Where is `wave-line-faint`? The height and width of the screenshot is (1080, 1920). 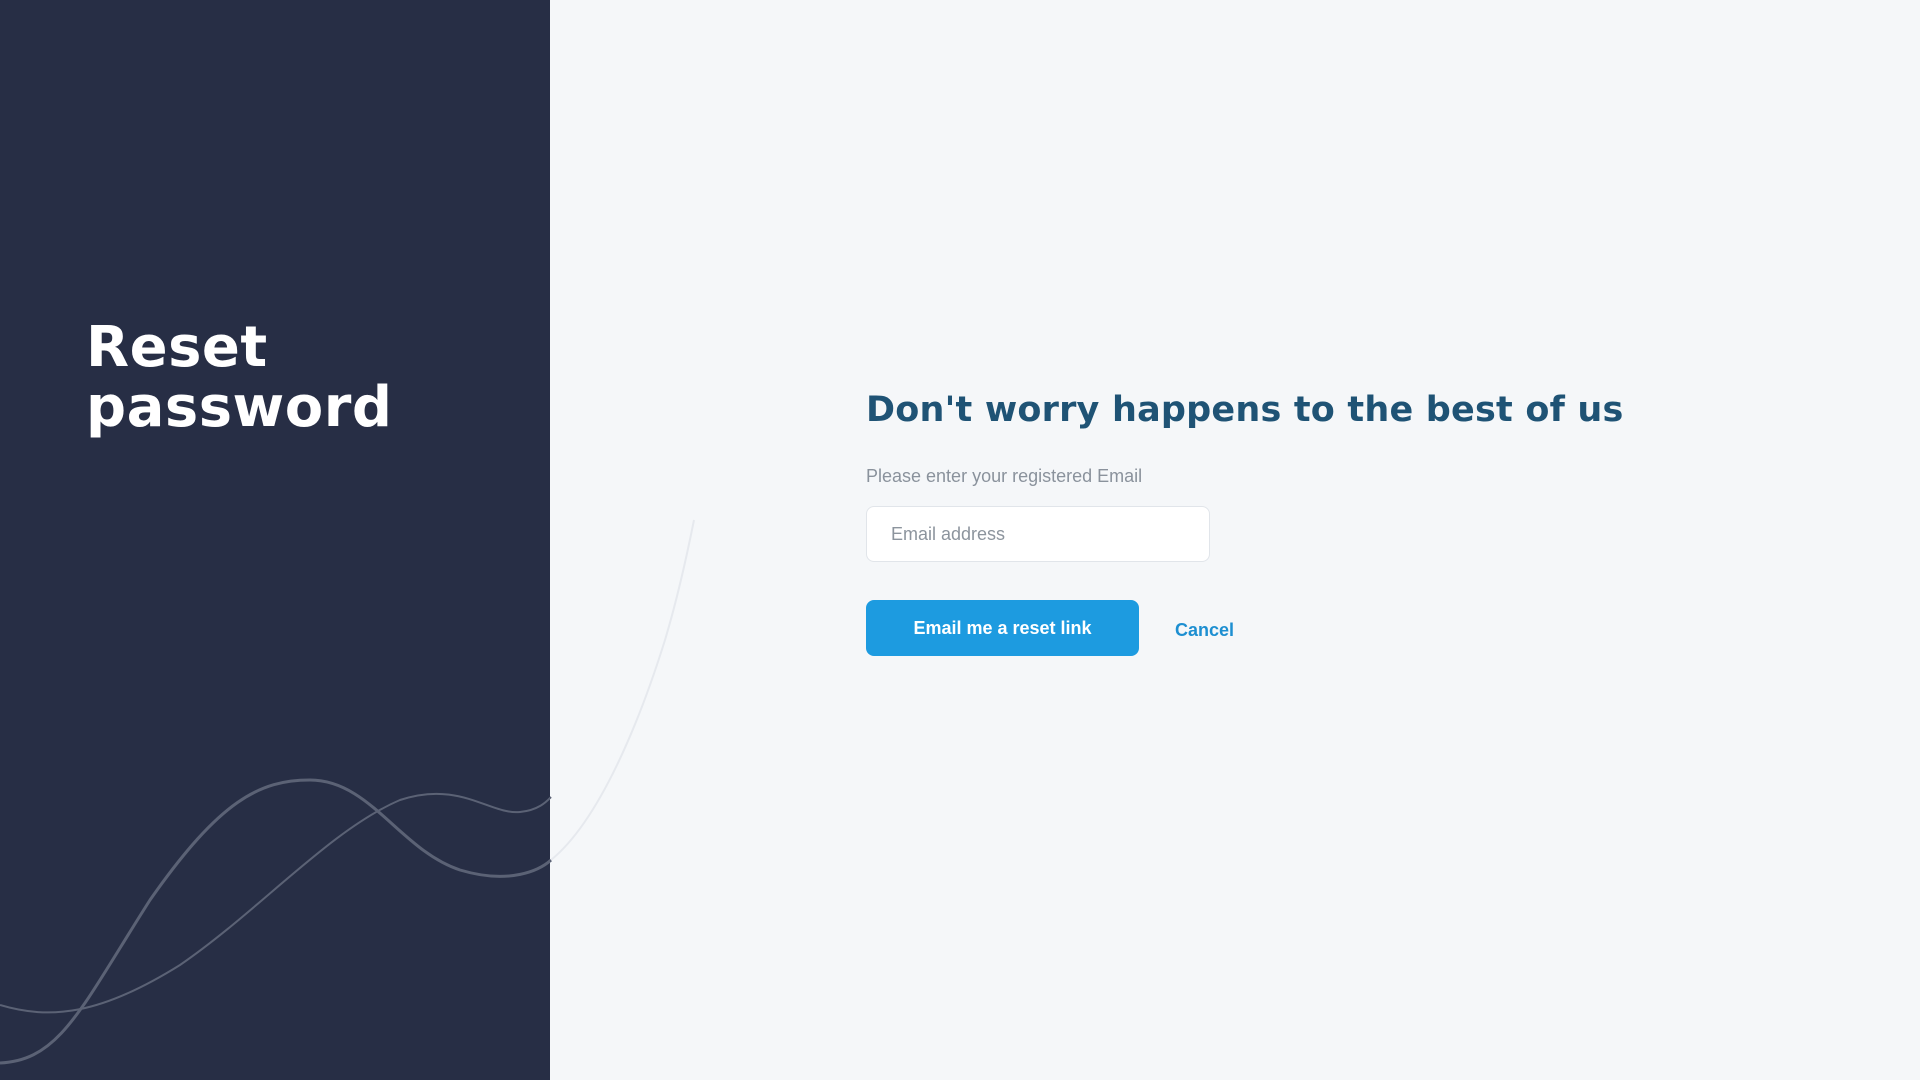
wave-line-faint is located at coordinates (622, 690).